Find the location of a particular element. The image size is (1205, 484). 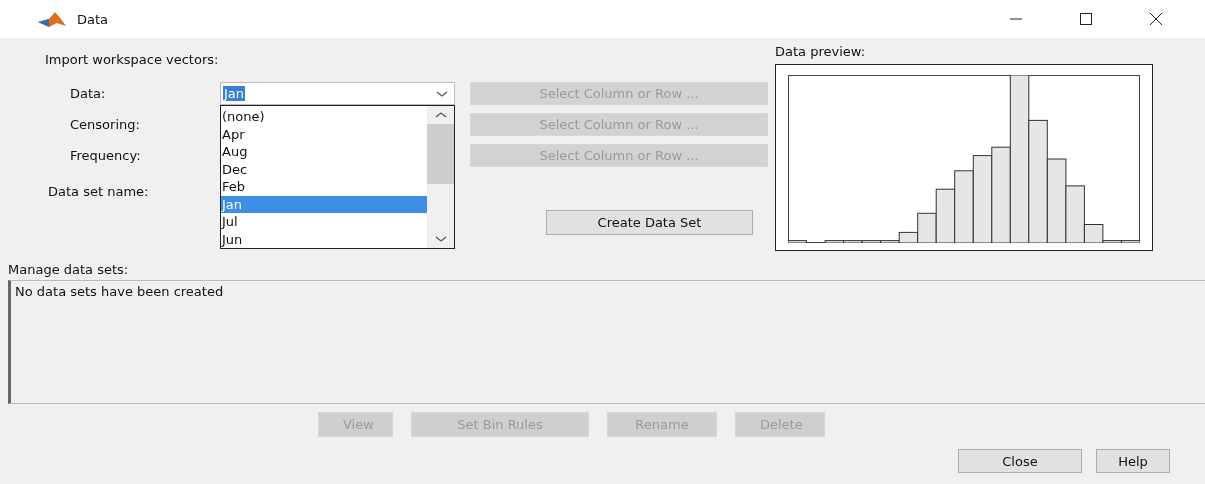

data-dropdown: Jan is located at coordinates (337, 93).